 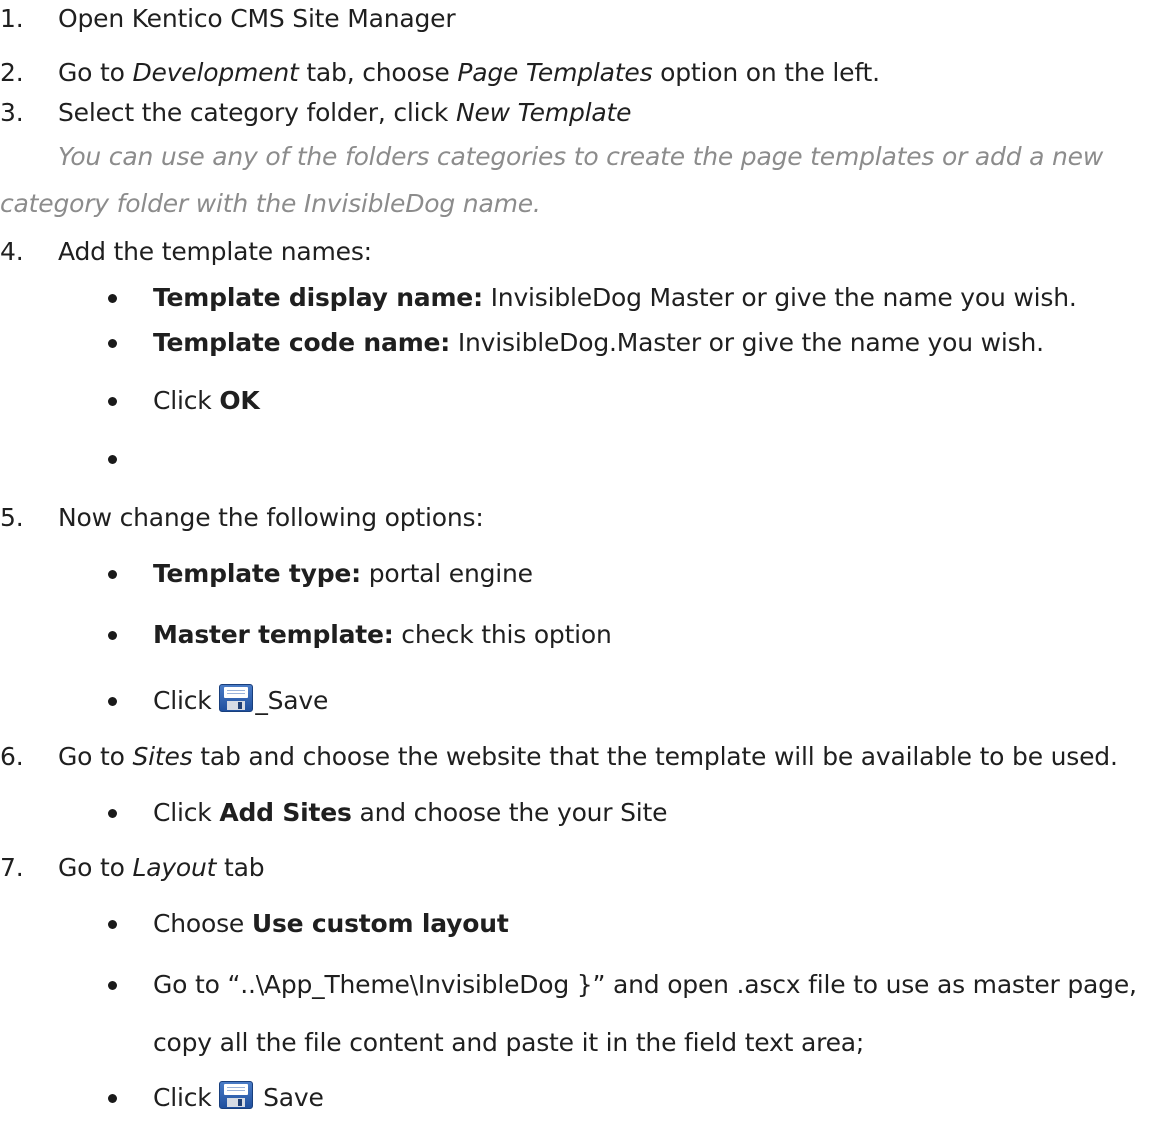 What do you see at coordinates (215, 72) in the screenshot?
I see `tab-name-development: Development` at bounding box center [215, 72].